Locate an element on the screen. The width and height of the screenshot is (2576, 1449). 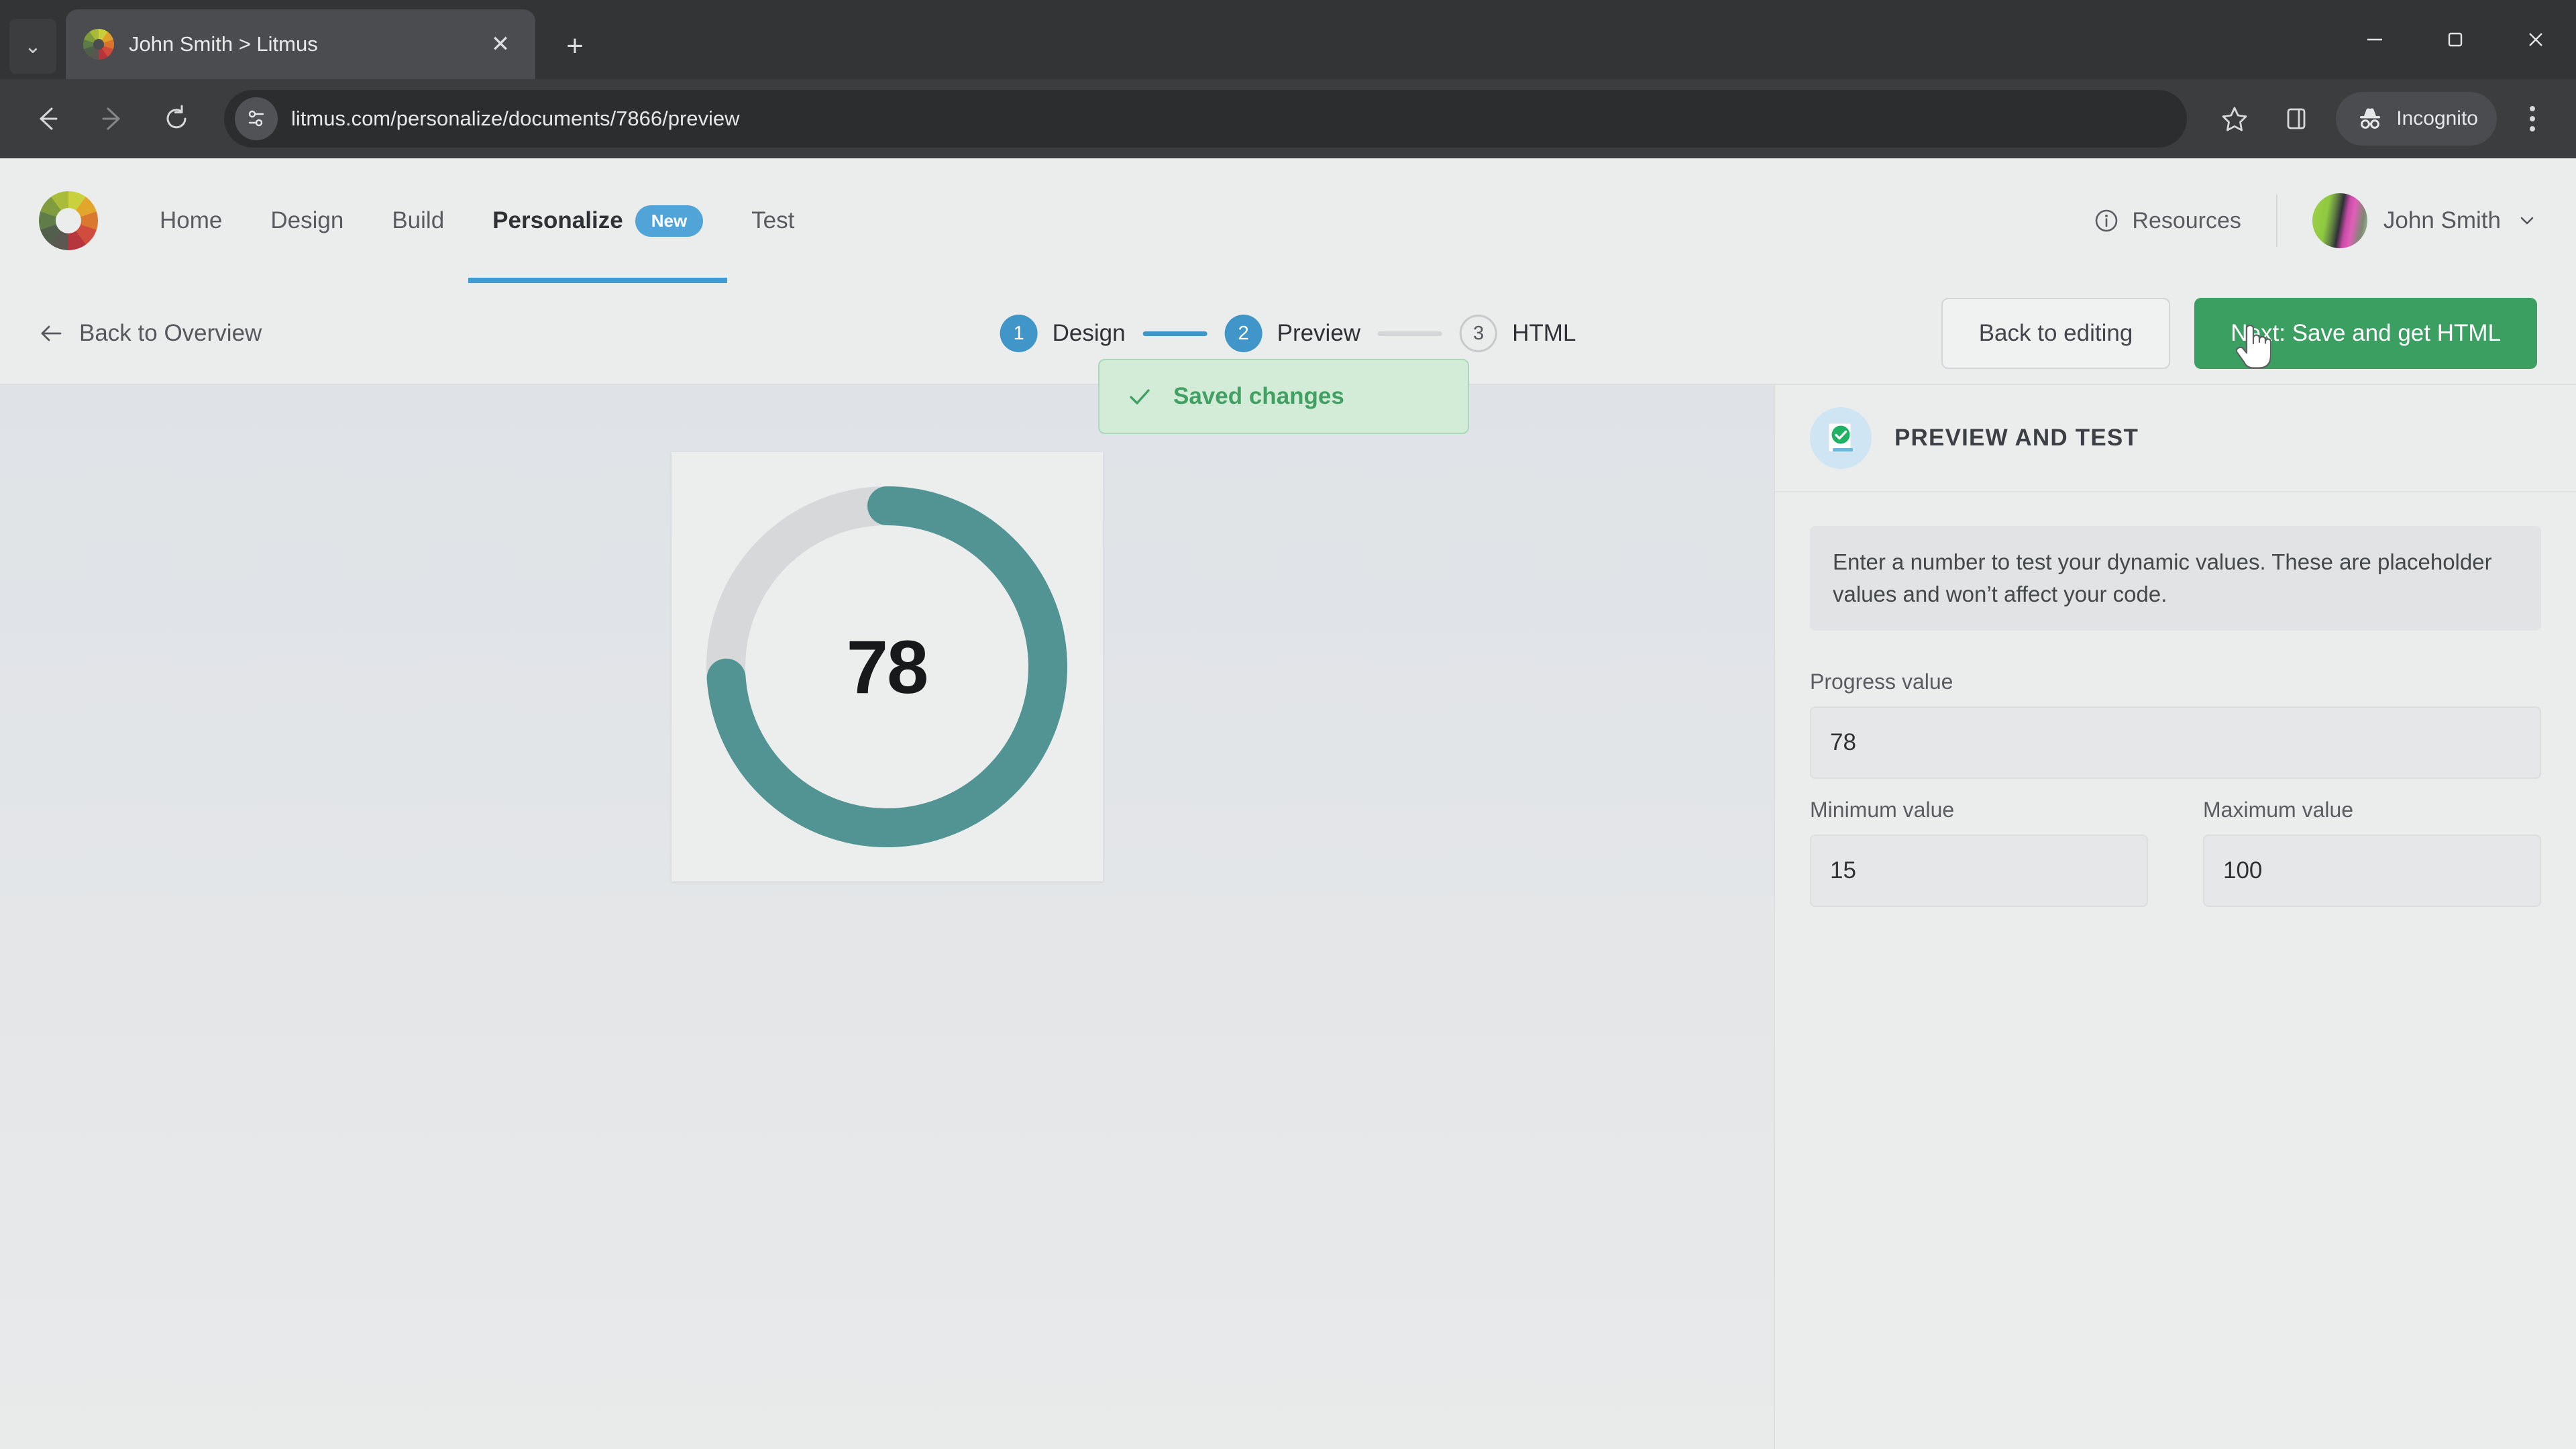
field-label: Progress value is located at coordinates (1881, 681).